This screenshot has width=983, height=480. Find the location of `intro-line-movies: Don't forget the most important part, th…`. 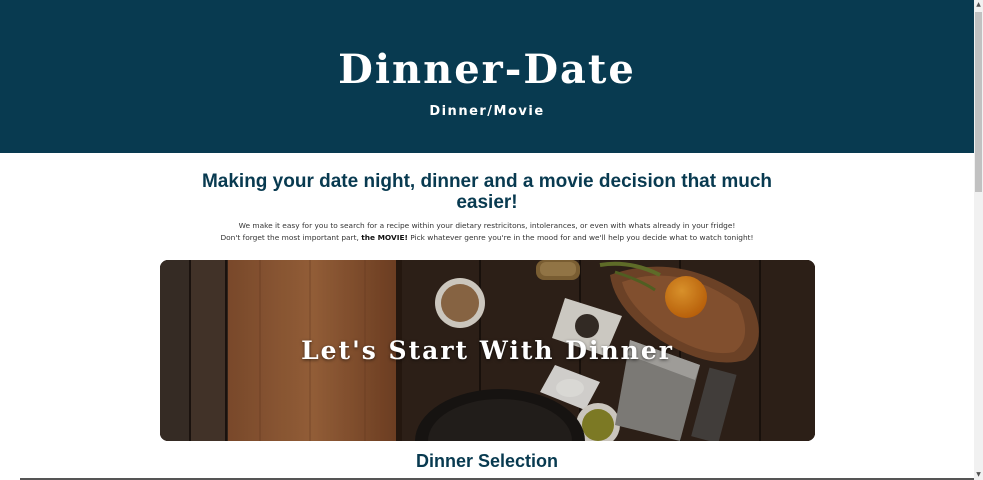

intro-line-movies: Don't forget the most important part, th… is located at coordinates (487, 238).